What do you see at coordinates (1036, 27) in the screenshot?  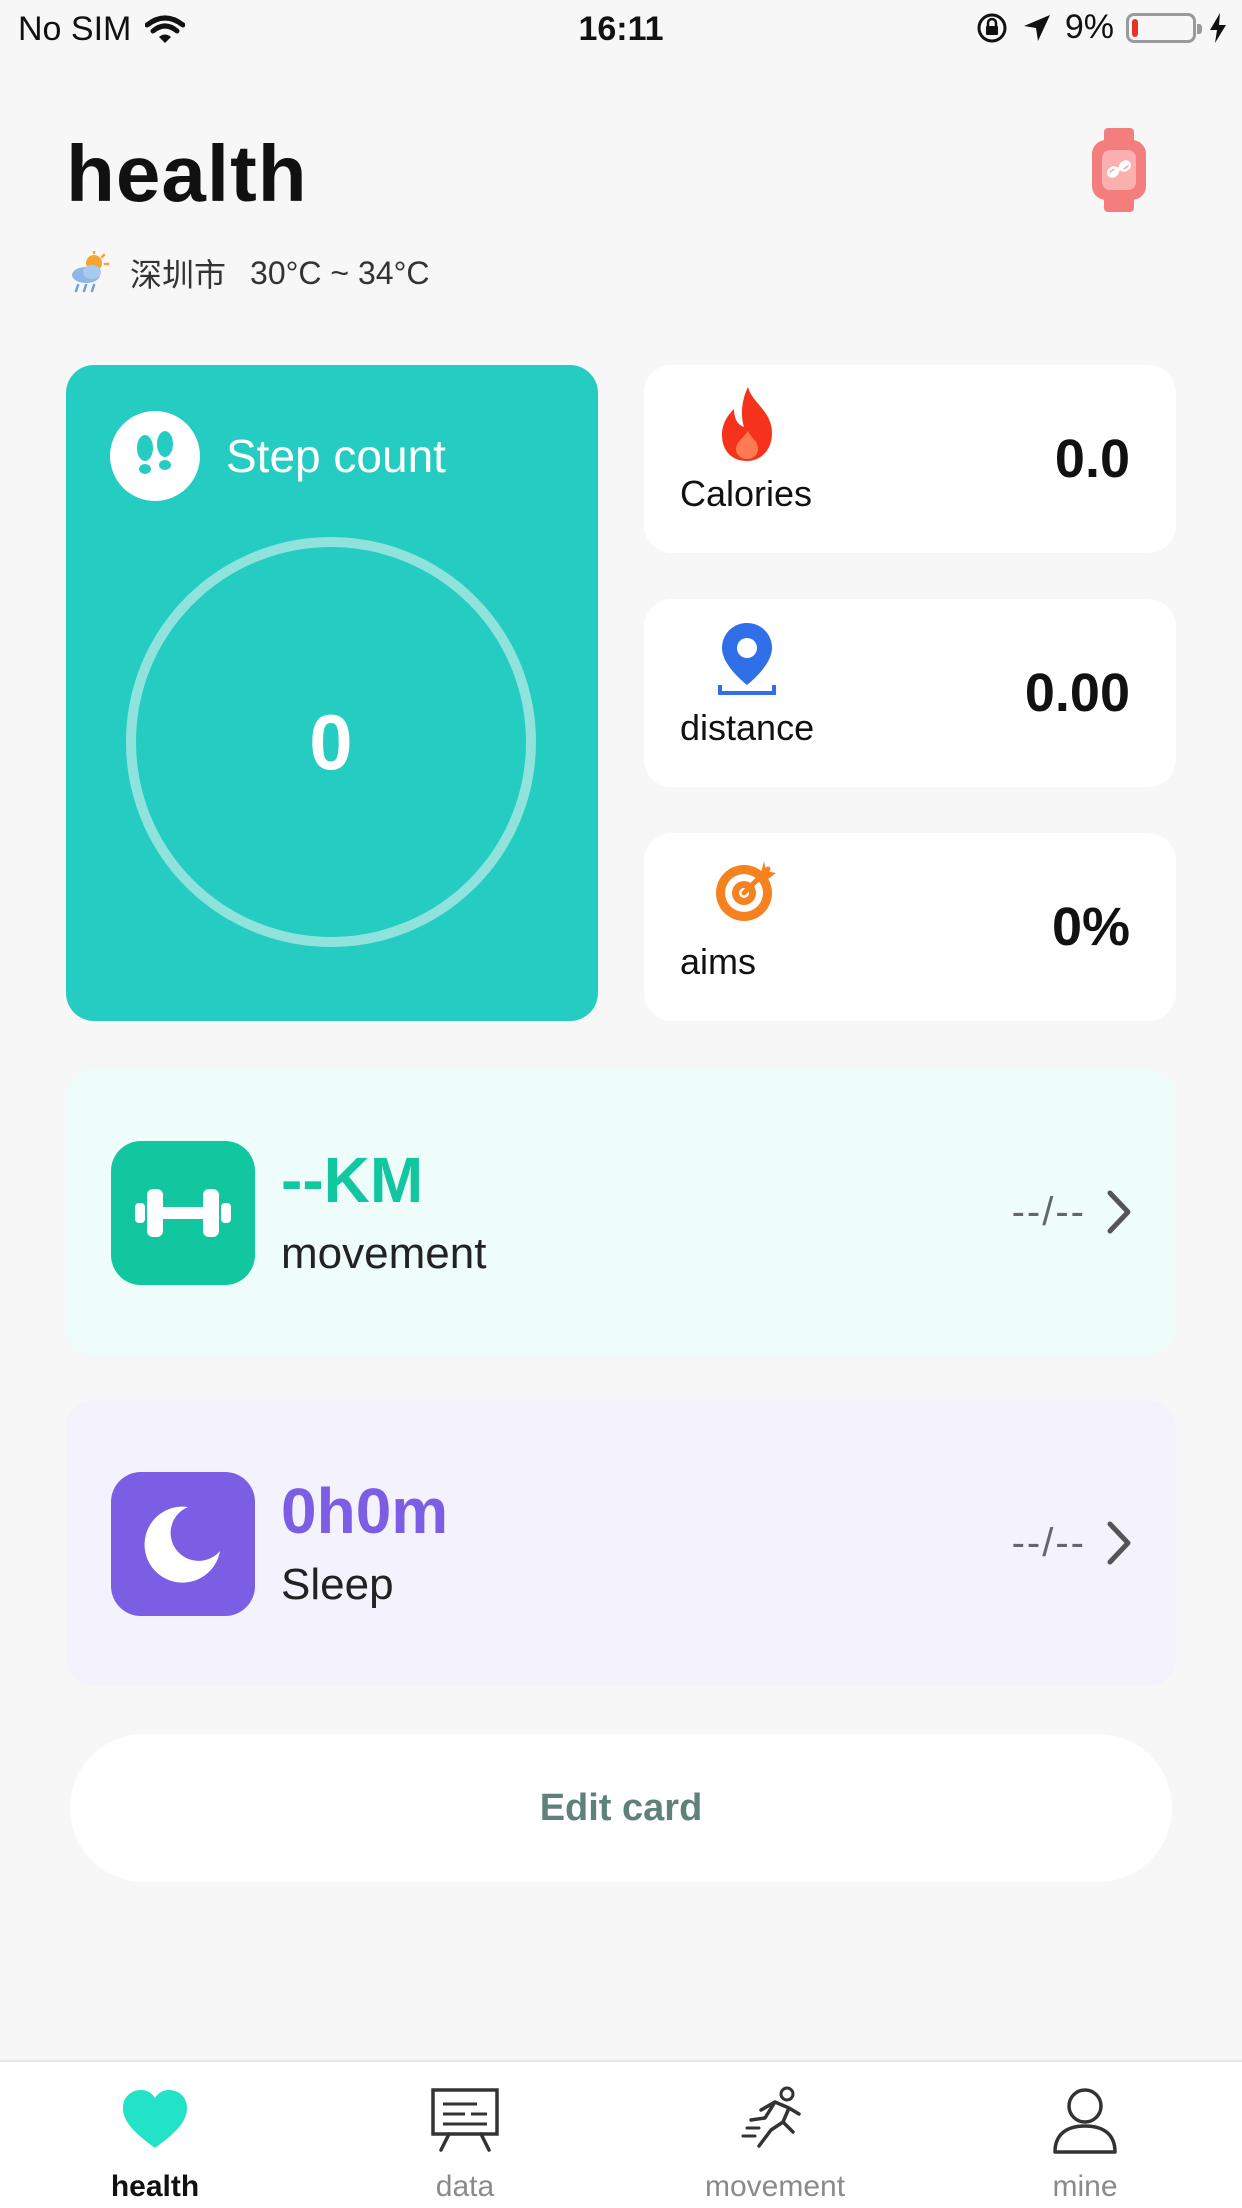 I see `location-arrow-icon` at bounding box center [1036, 27].